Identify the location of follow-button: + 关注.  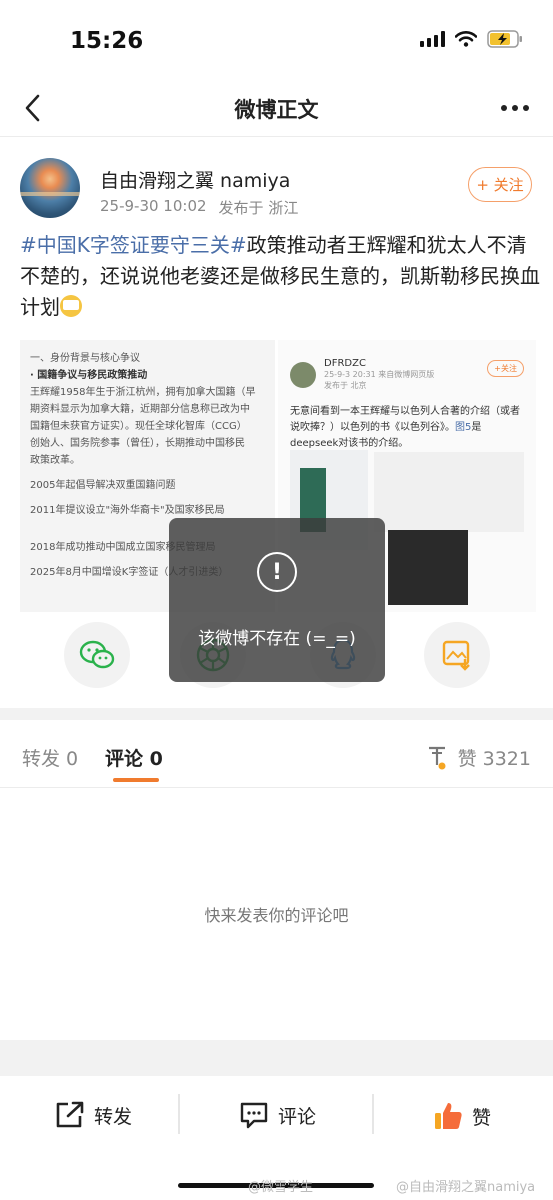
(500, 184).